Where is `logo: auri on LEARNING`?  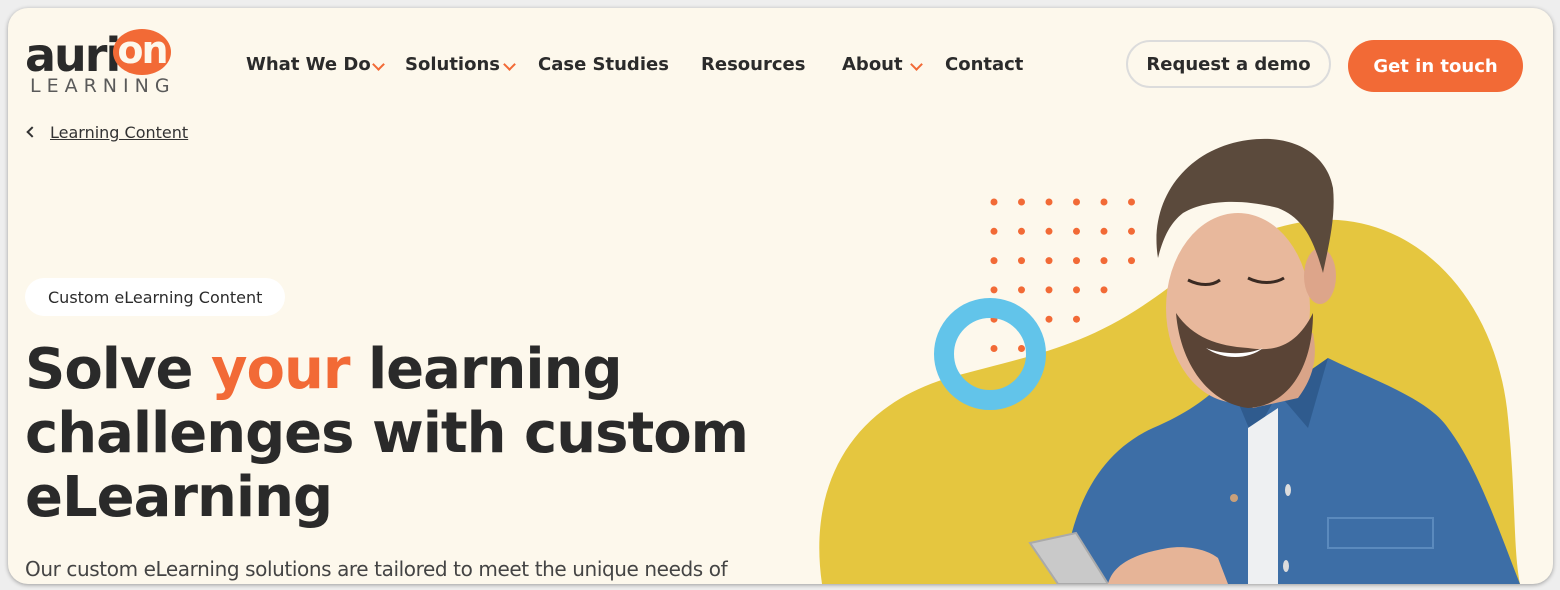
logo: auri on LEARNING is located at coordinates (100, 63).